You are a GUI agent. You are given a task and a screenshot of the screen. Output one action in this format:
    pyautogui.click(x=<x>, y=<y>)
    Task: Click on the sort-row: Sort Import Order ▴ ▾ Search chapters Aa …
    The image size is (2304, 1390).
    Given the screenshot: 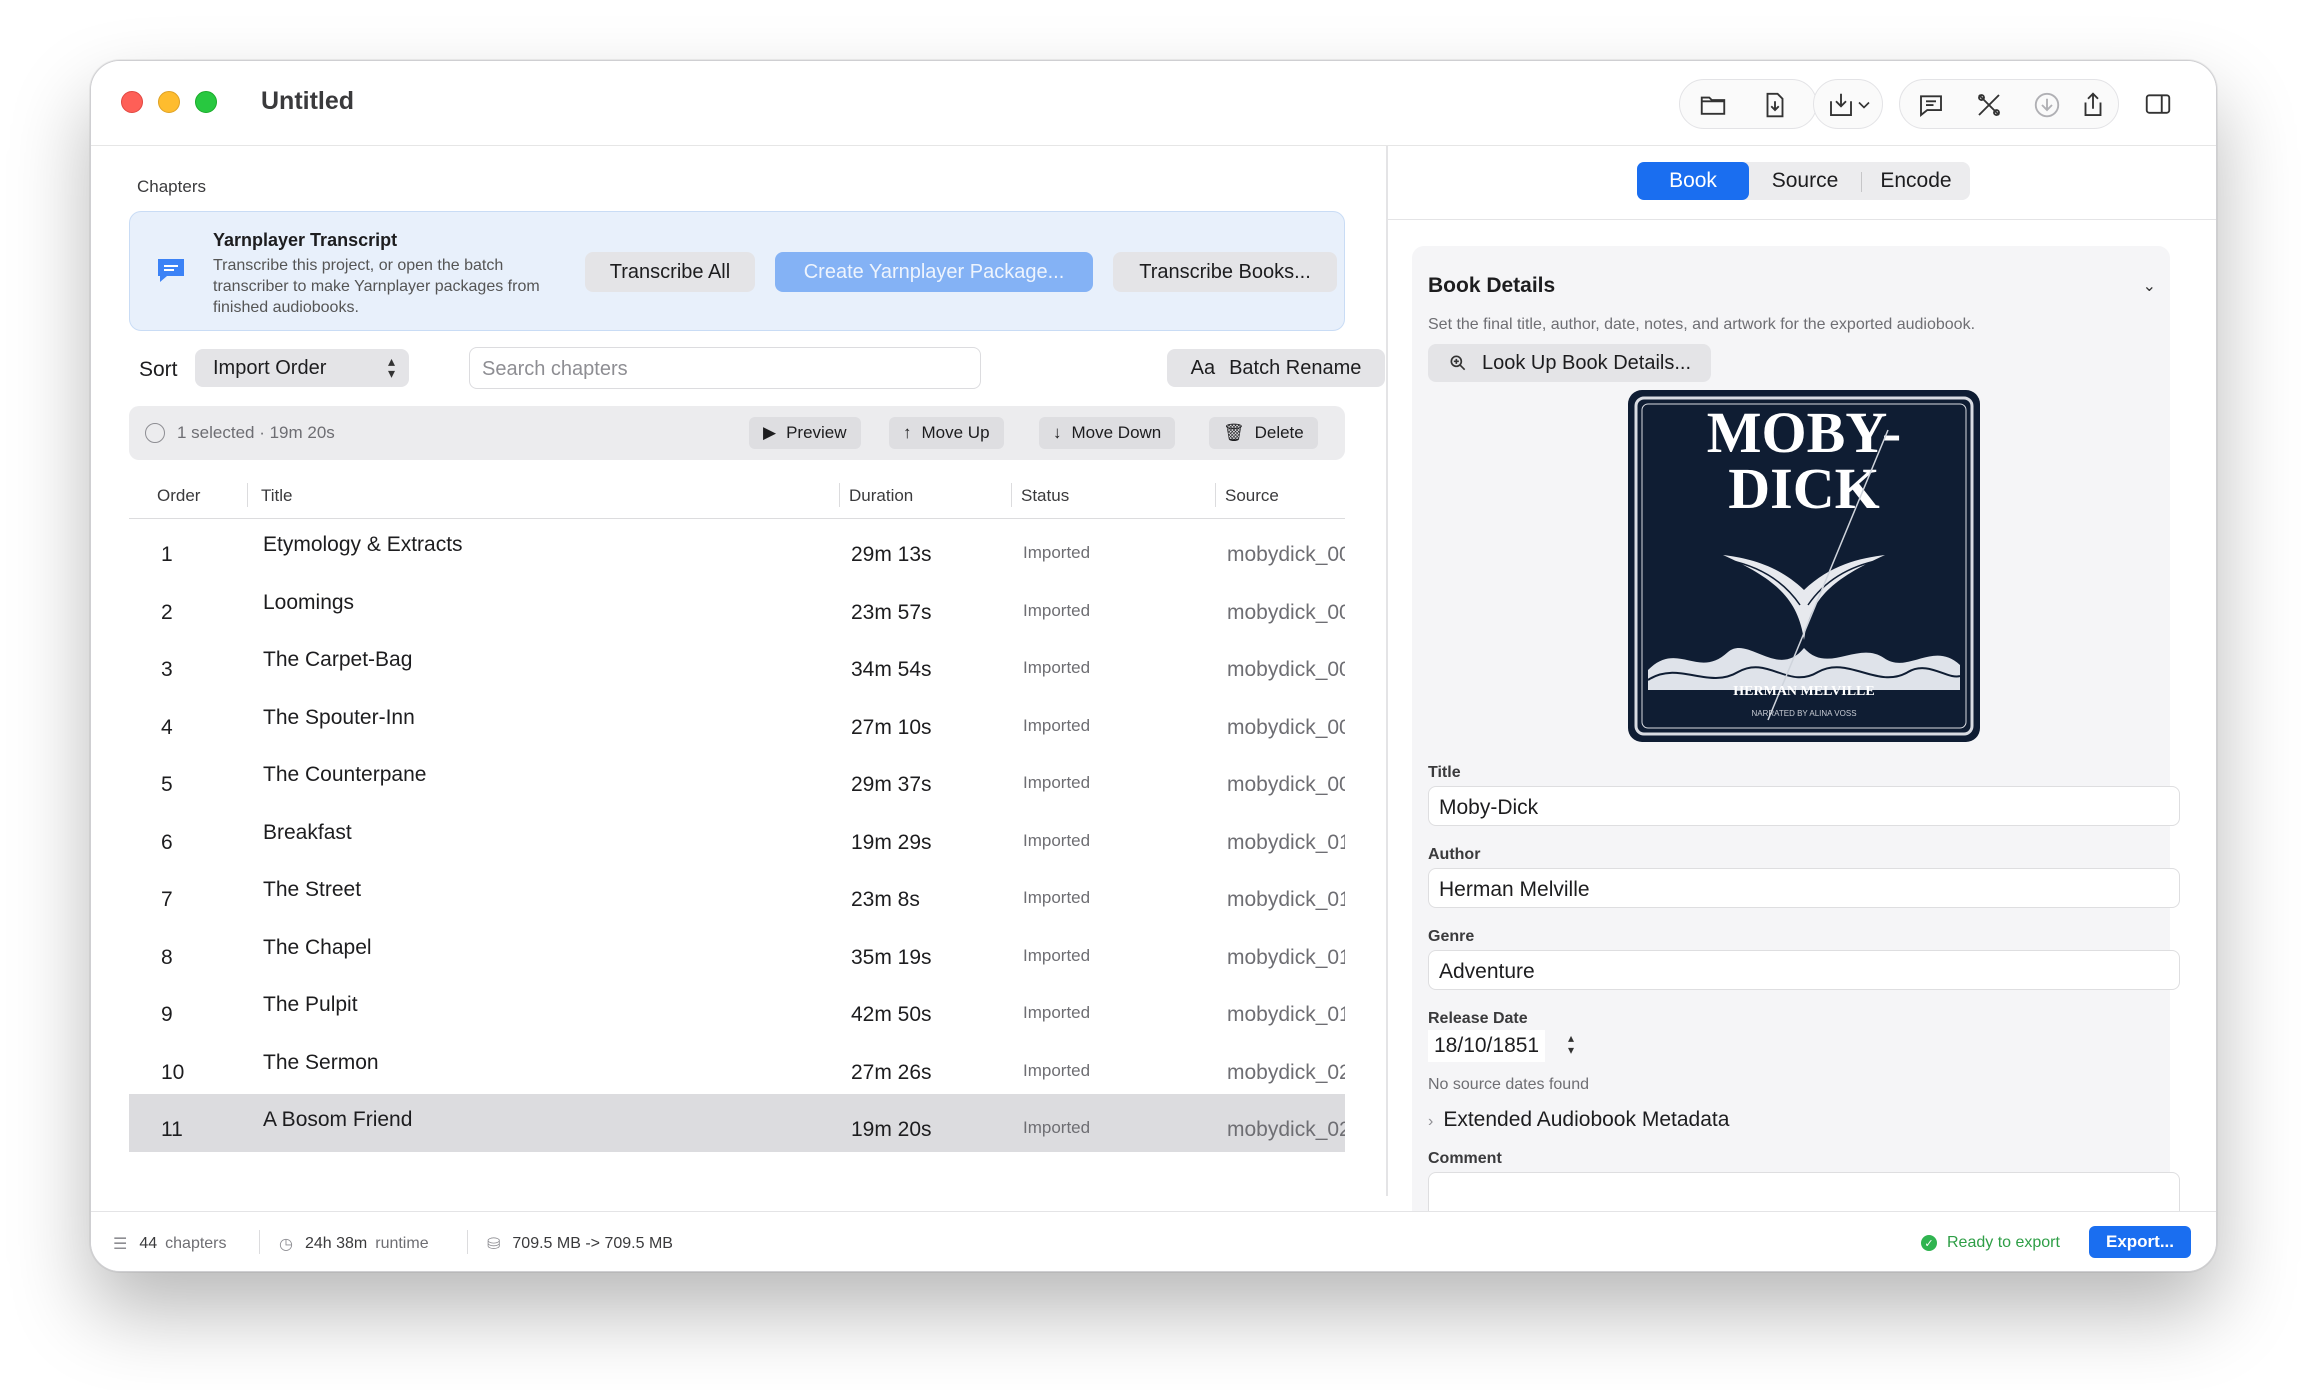 What is the action you would take?
    pyautogui.click(x=757, y=370)
    